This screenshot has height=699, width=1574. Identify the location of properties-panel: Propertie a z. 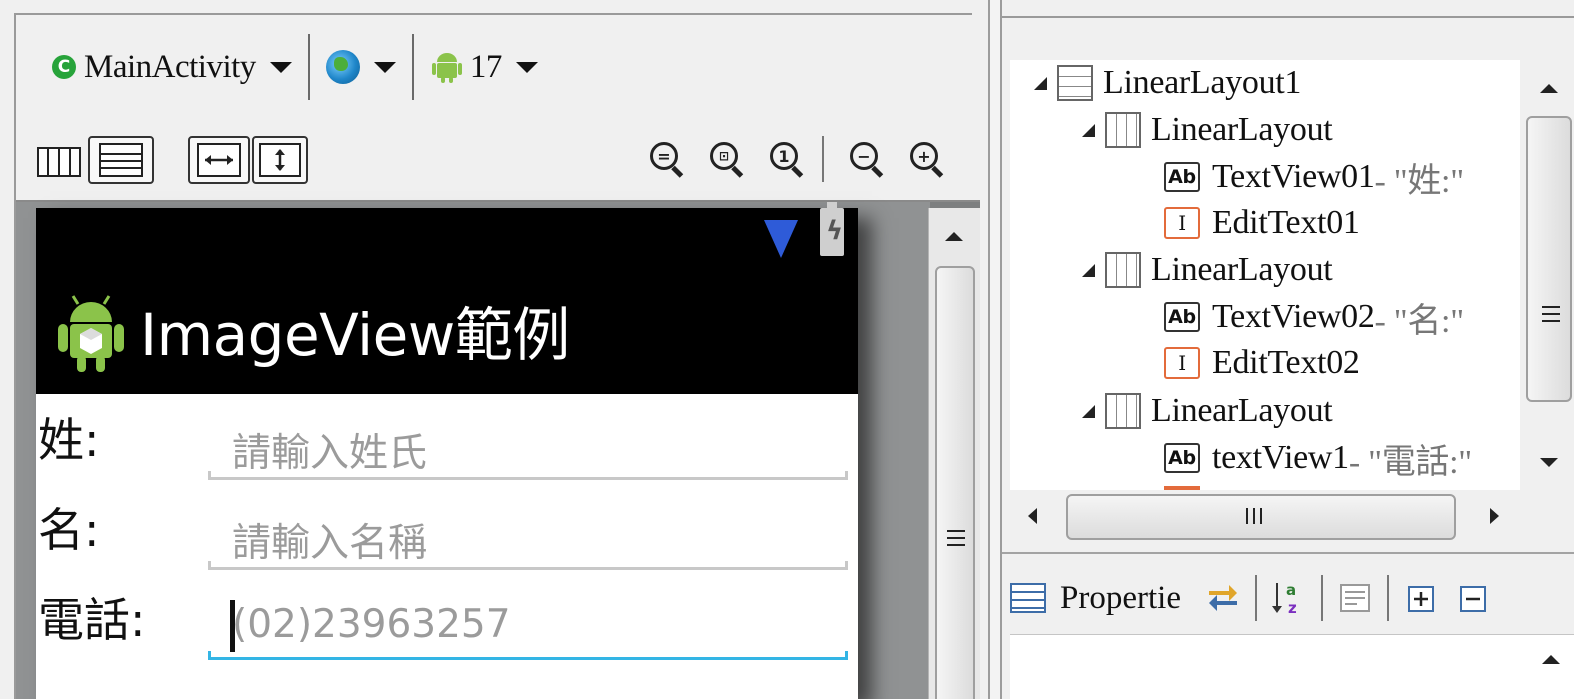
(1288, 625).